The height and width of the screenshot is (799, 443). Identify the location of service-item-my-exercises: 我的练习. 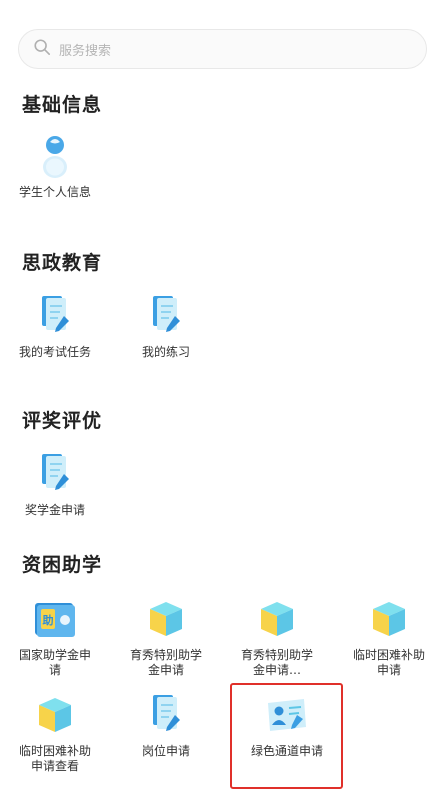
(166, 326).